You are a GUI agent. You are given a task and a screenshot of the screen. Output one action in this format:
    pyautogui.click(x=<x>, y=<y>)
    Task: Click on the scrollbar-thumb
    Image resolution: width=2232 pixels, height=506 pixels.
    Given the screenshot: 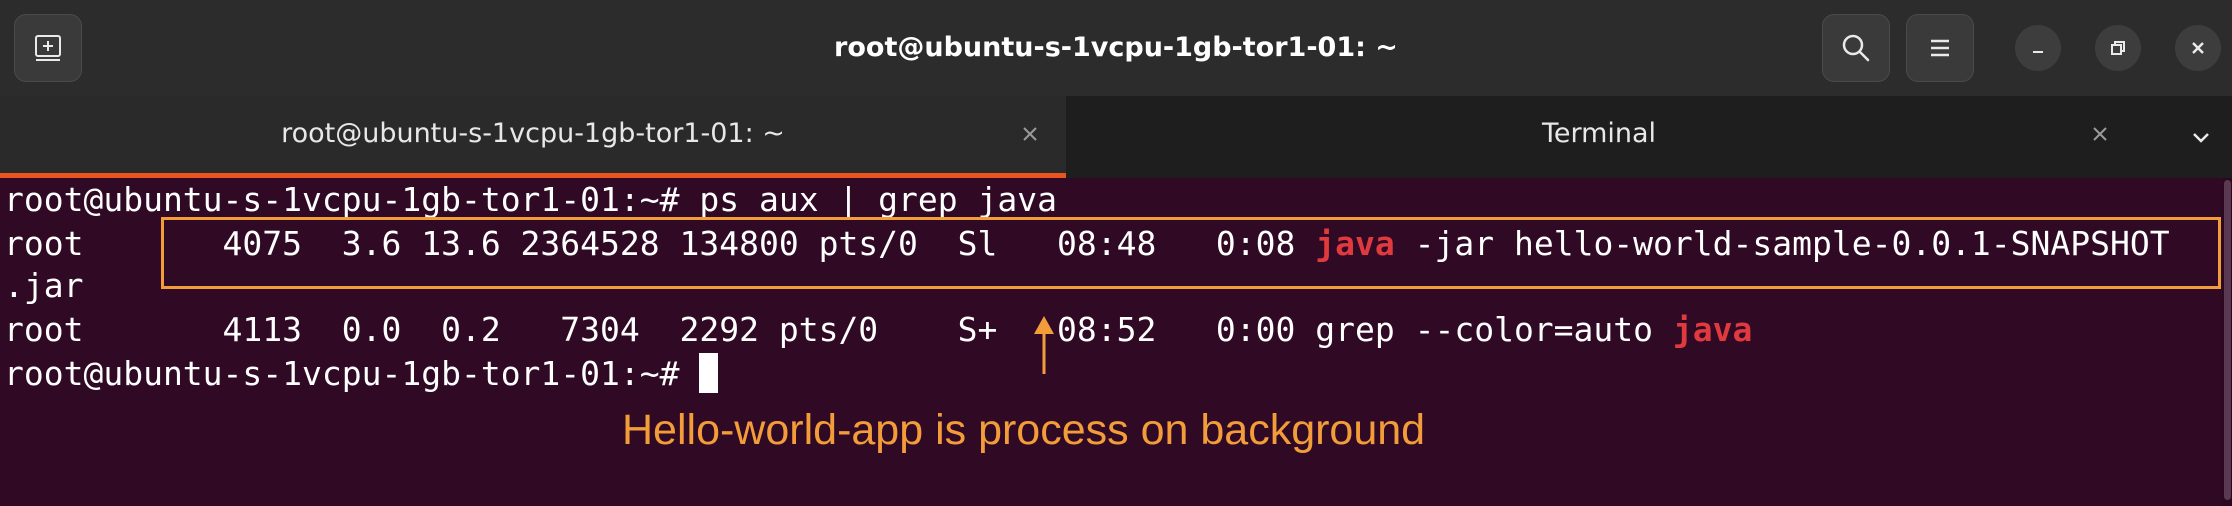 What is the action you would take?
    pyautogui.click(x=2227, y=340)
    